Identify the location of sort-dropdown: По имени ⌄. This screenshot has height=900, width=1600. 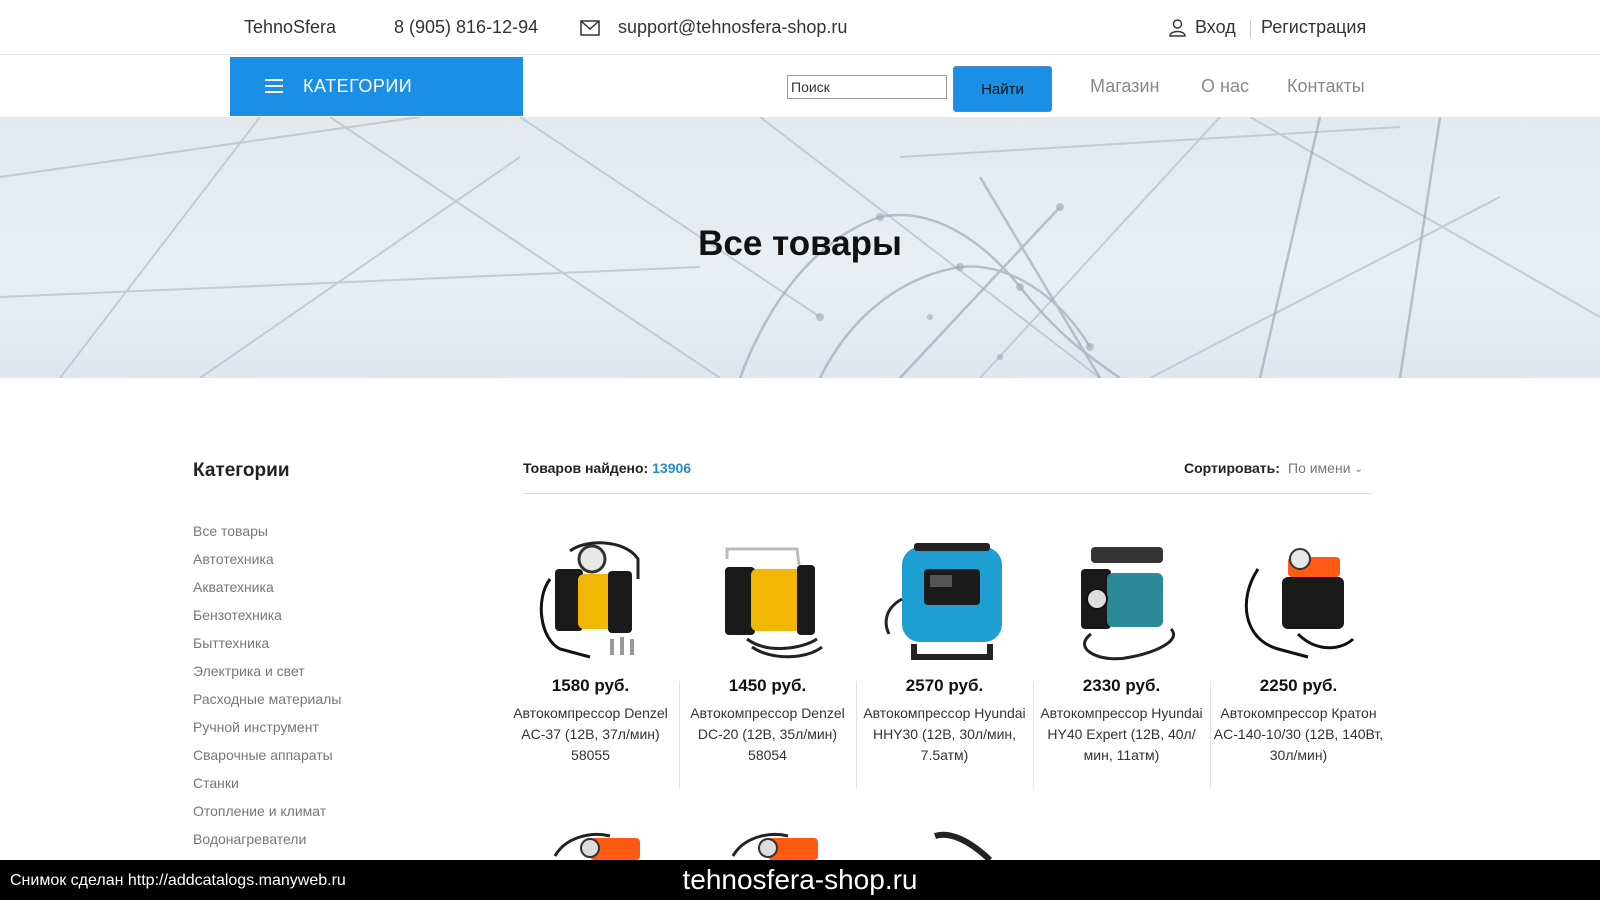
(1325, 468).